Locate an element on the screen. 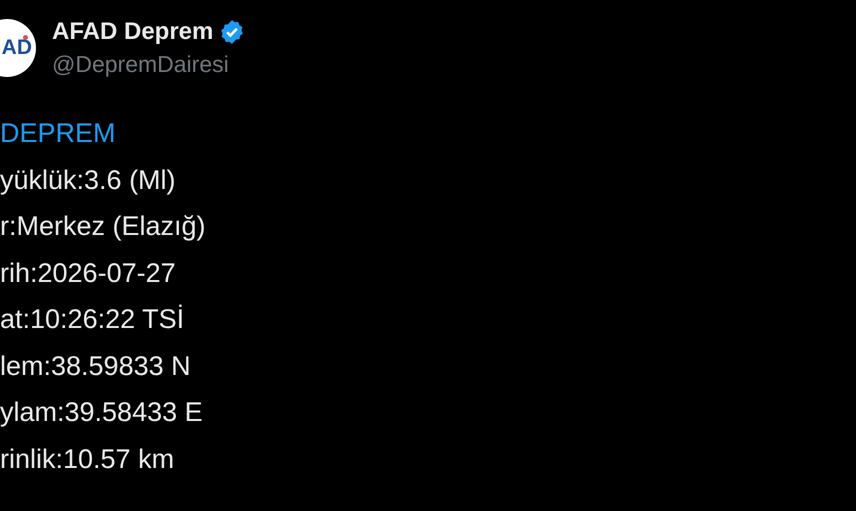 This screenshot has height=511, width=856. post-text-line: ylam:39.58433 E is located at coordinates (101, 412).